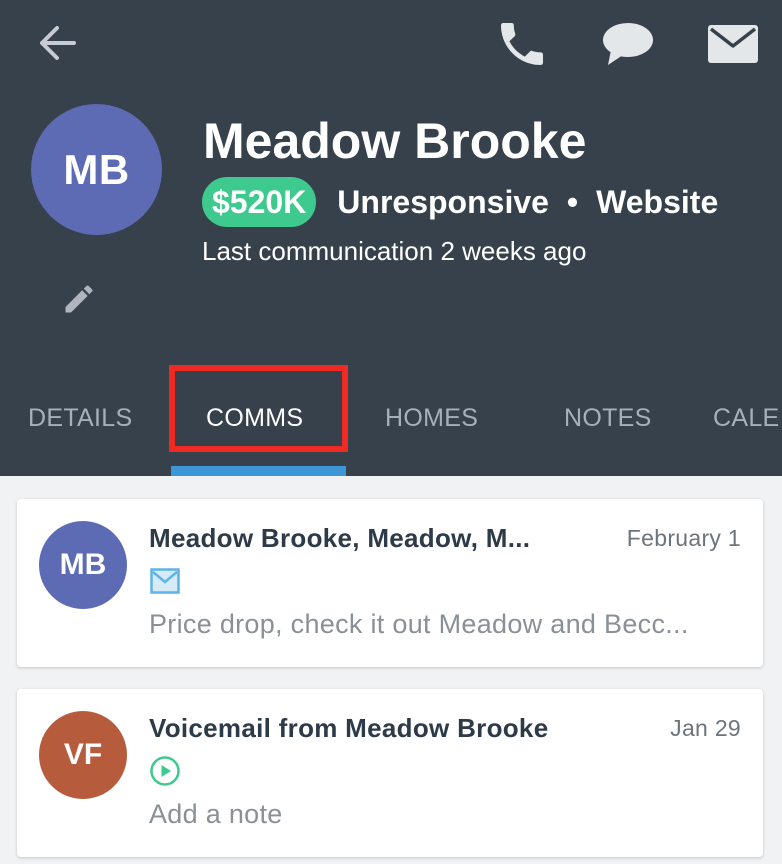 This screenshot has height=864, width=782. What do you see at coordinates (705, 728) in the screenshot?
I see `communication-date: Jan 29` at bounding box center [705, 728].